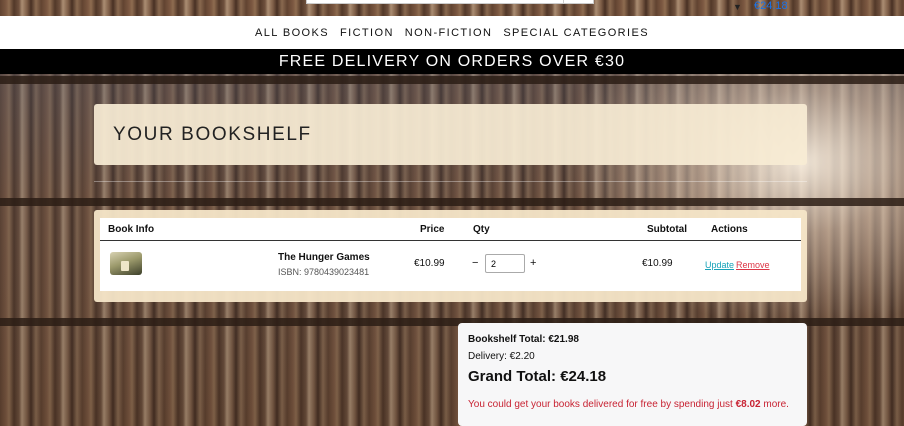 Image resolution: width=904 pixels, height=426 pixels. What do you see at coordinates (450, 240) in the screenshot?
I see `header-rule` at bounding box center [450, 240].